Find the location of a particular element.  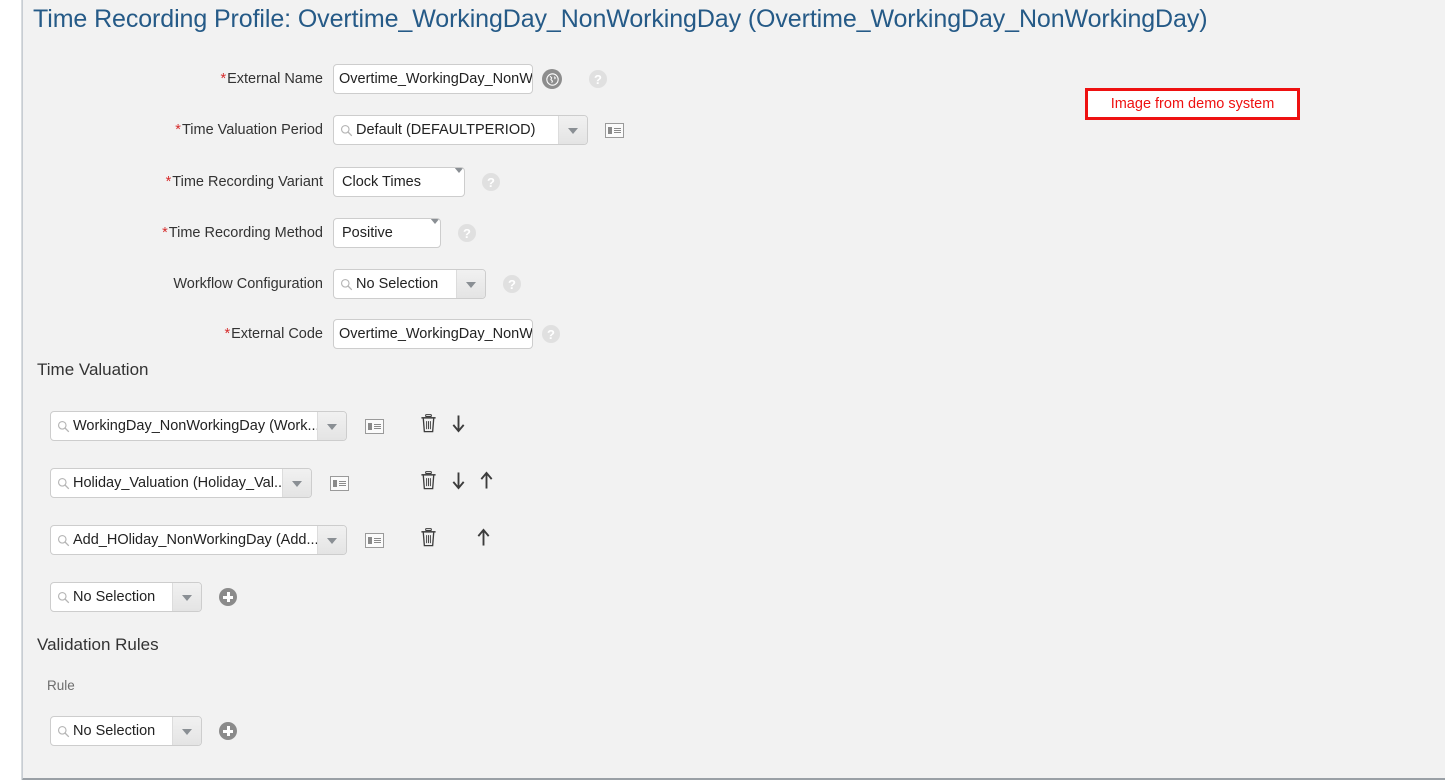

trash-icon is located at coordinates (428, 480).